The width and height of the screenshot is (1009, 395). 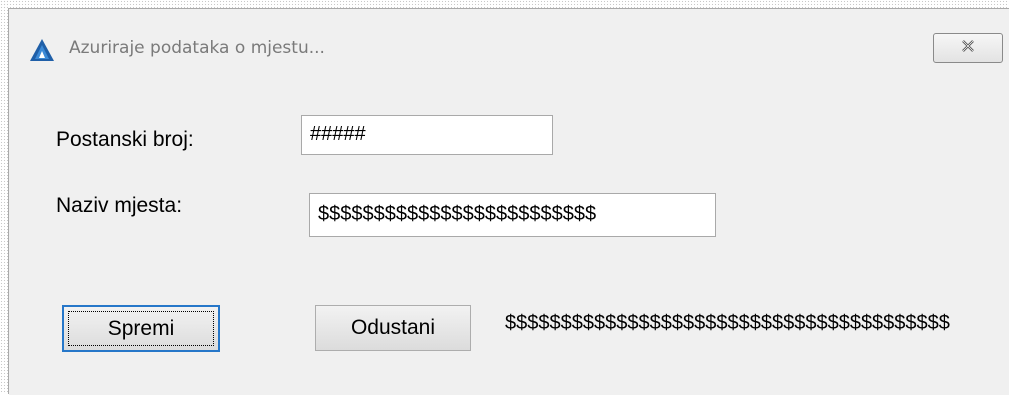 I want to click on postal-code-input: #####, so click(x=427, y=135).